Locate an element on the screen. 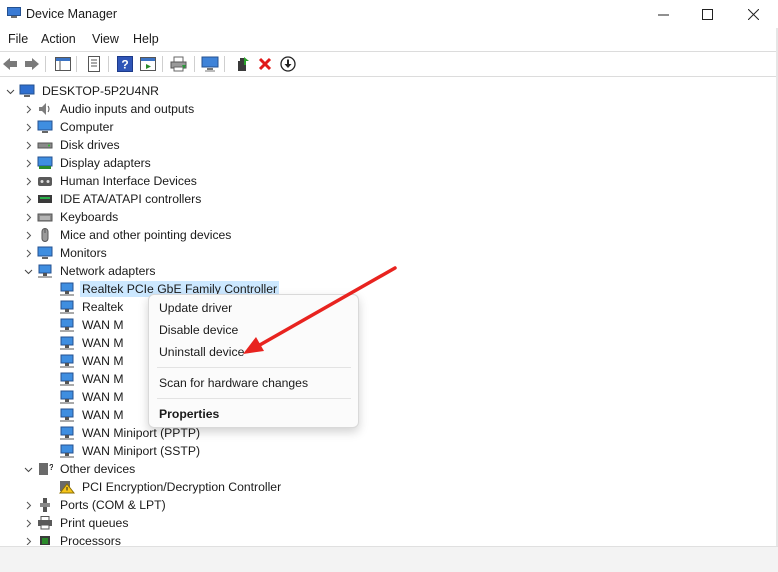 This screenshot has width=778, height=572. tree-category-ports: Ports (COM & LPT) is located at coordinates (95, 505).